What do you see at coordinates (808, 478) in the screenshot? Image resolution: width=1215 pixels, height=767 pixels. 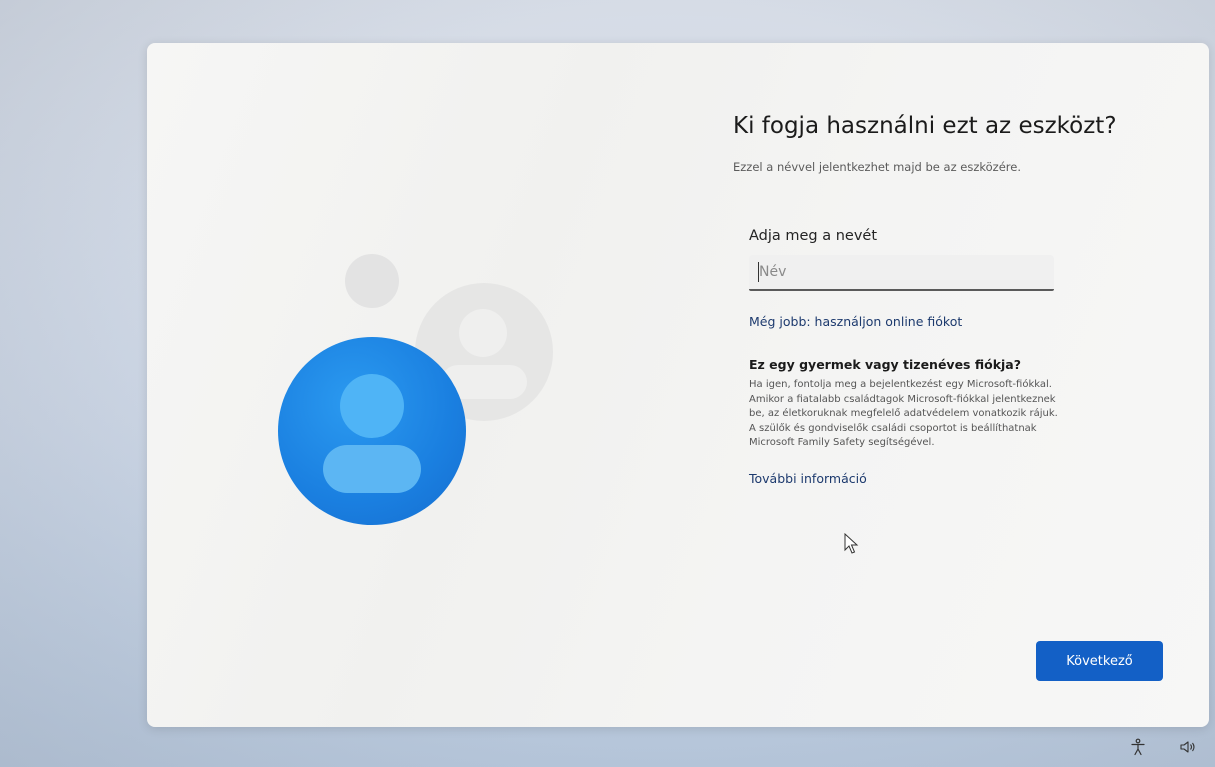 I see `more-info-link: További információ` at bounding box center [808, 478].